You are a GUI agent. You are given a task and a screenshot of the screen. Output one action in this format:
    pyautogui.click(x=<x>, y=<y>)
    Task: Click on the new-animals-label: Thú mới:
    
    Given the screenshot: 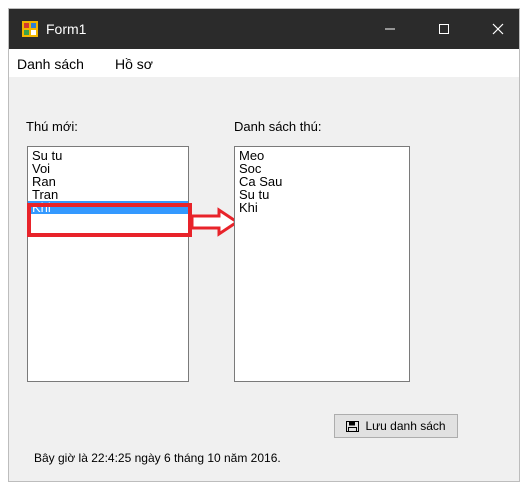 What is the action you would take?
    pyautogui.click(x=52, y=126)
    